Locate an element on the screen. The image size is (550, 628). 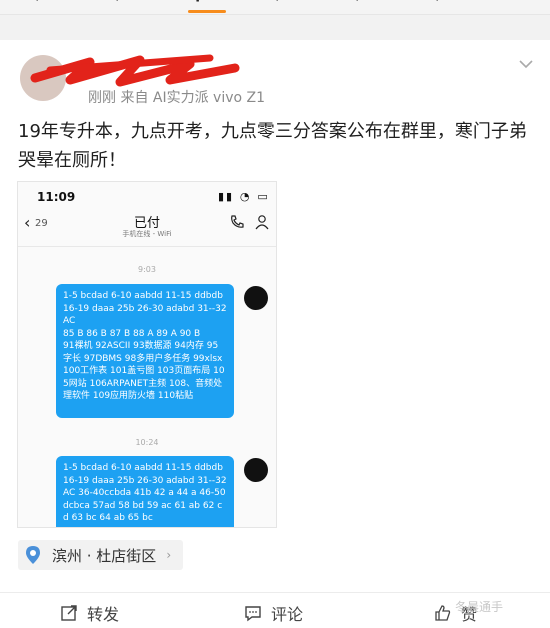
top-nav: · · · · · · is located at coordinates (275, 7).